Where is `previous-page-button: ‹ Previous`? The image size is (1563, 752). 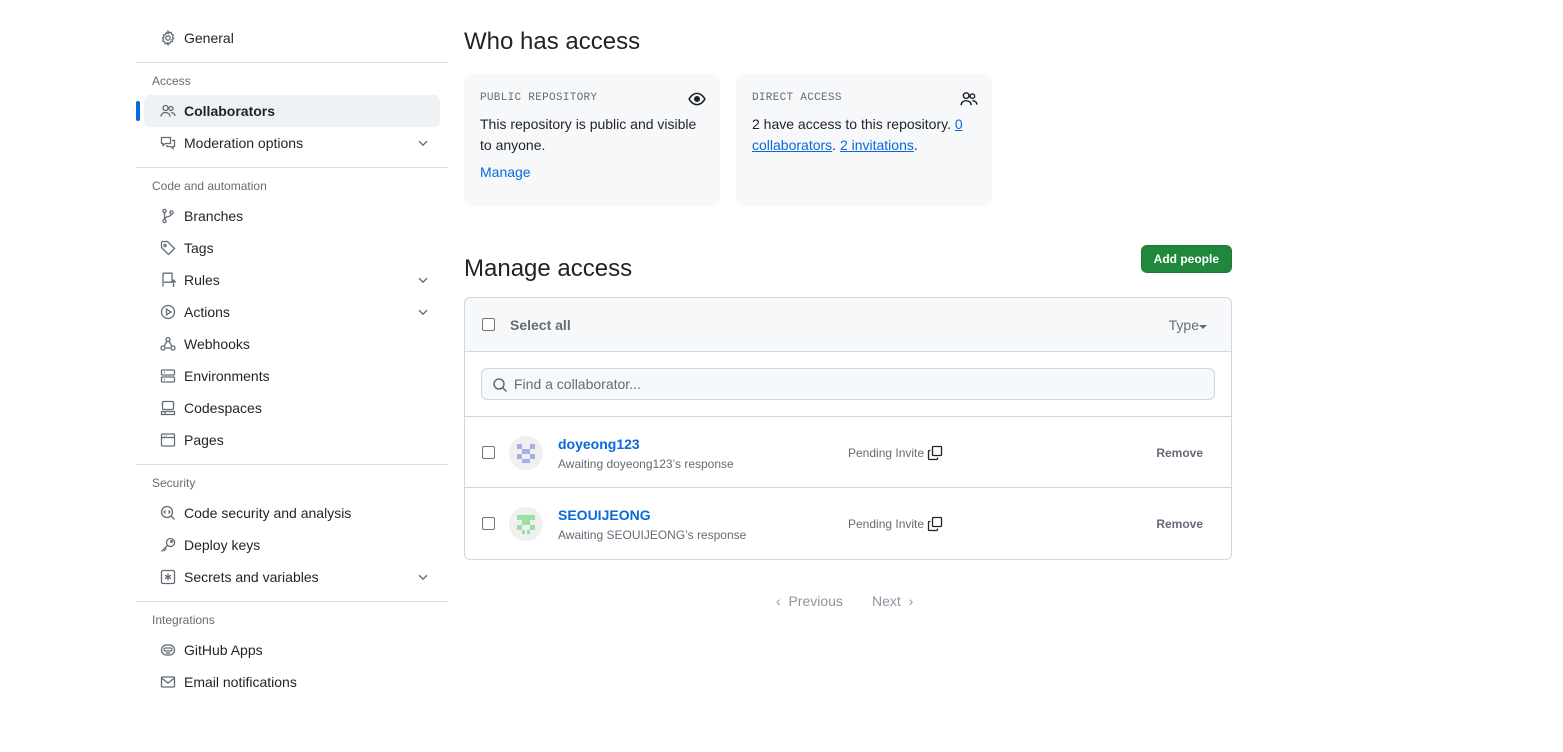
previous-page-button: ‹ Previous is located at coordinates (809, 601).